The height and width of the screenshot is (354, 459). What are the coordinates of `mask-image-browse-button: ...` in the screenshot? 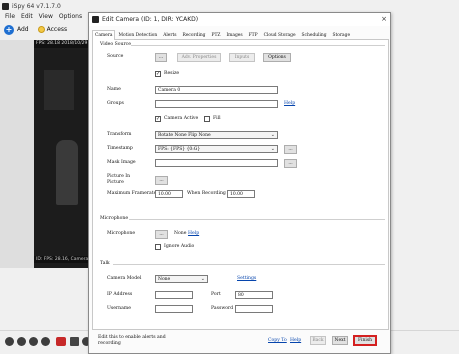 It's located at (290, 163).